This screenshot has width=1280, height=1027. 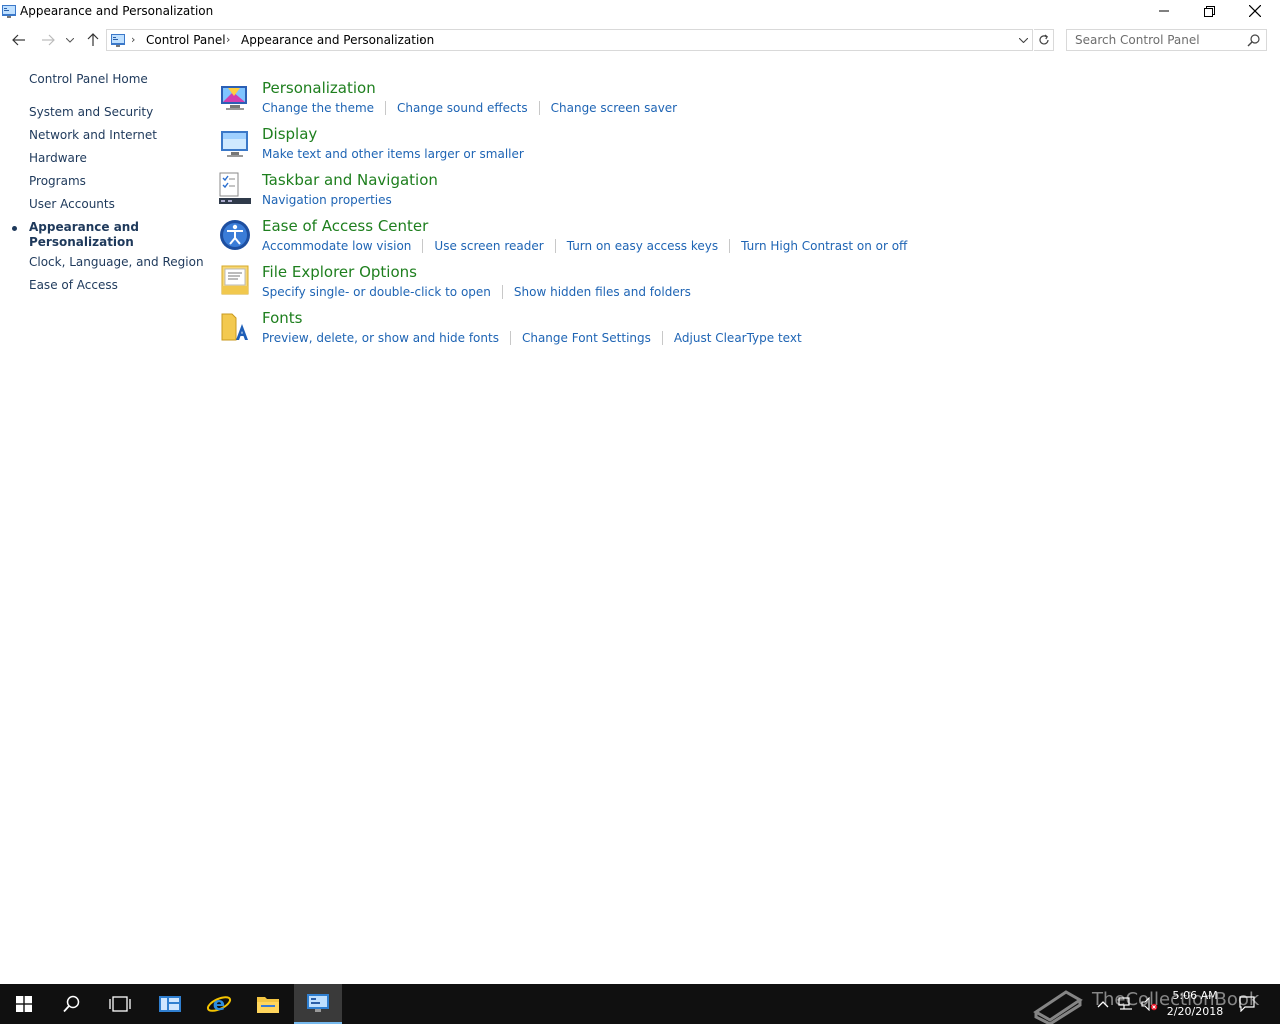 I want to click on control-panel-home-link: Control Panel Home, so click(x=88, y=79).